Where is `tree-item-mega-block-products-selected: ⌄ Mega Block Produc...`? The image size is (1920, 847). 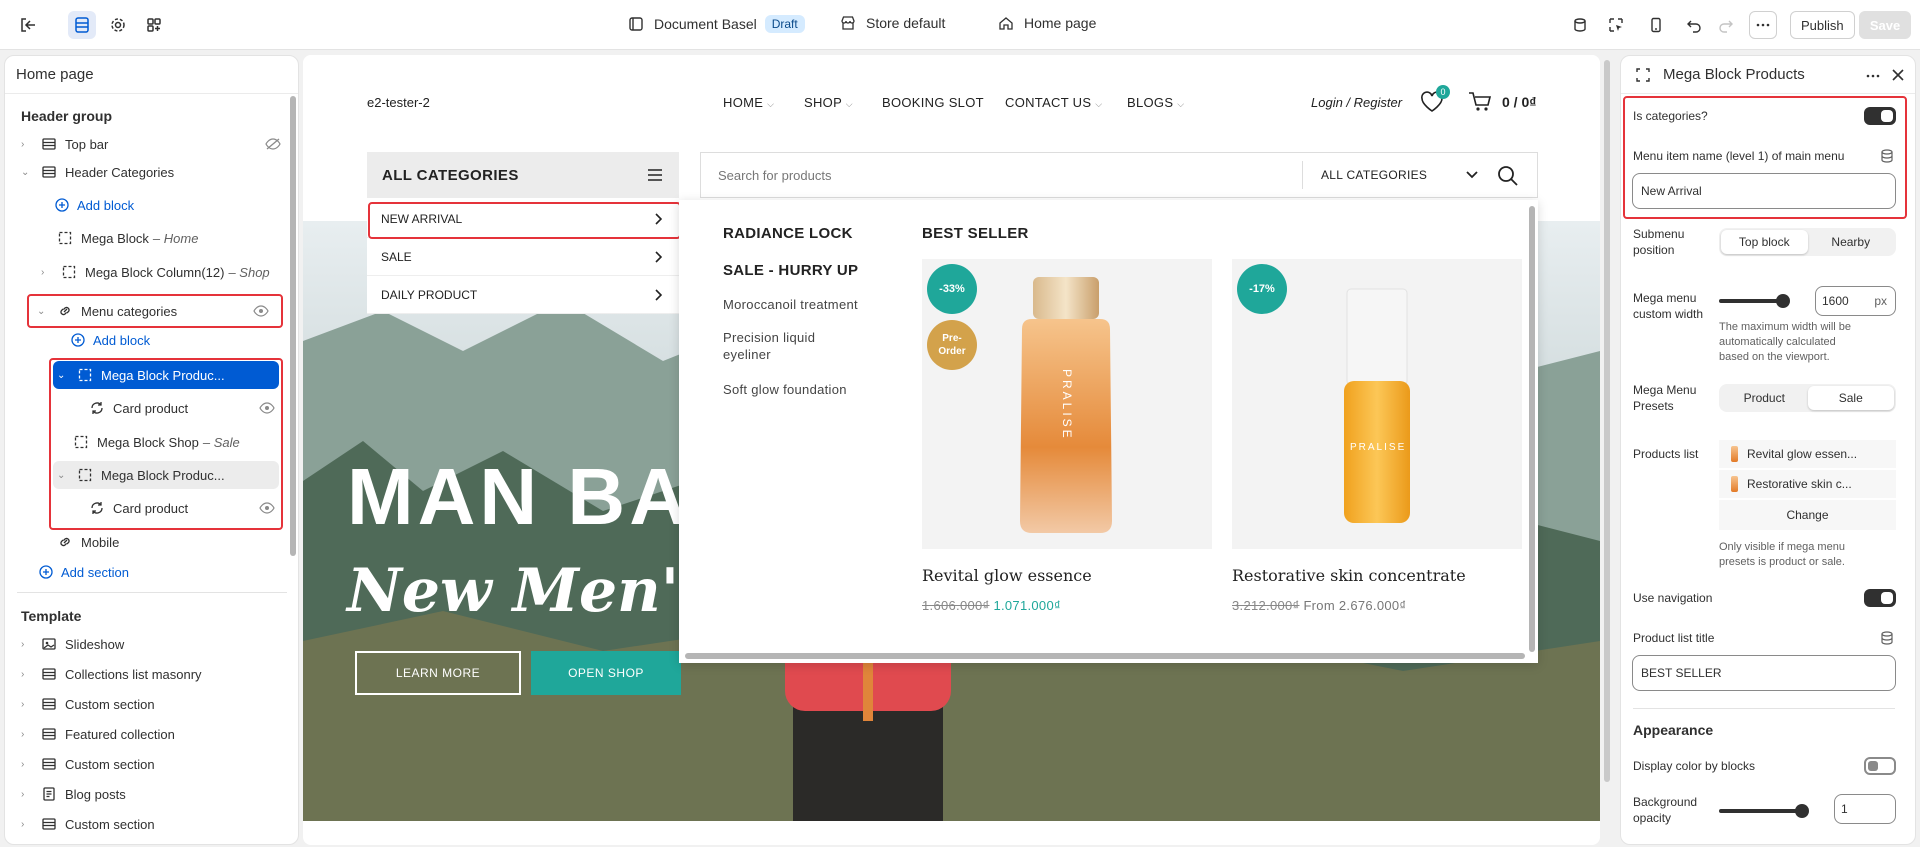
tree-item-mega-block-products-selected: ⌄ Mega Block Produc... is located at coordinates (166, 375).